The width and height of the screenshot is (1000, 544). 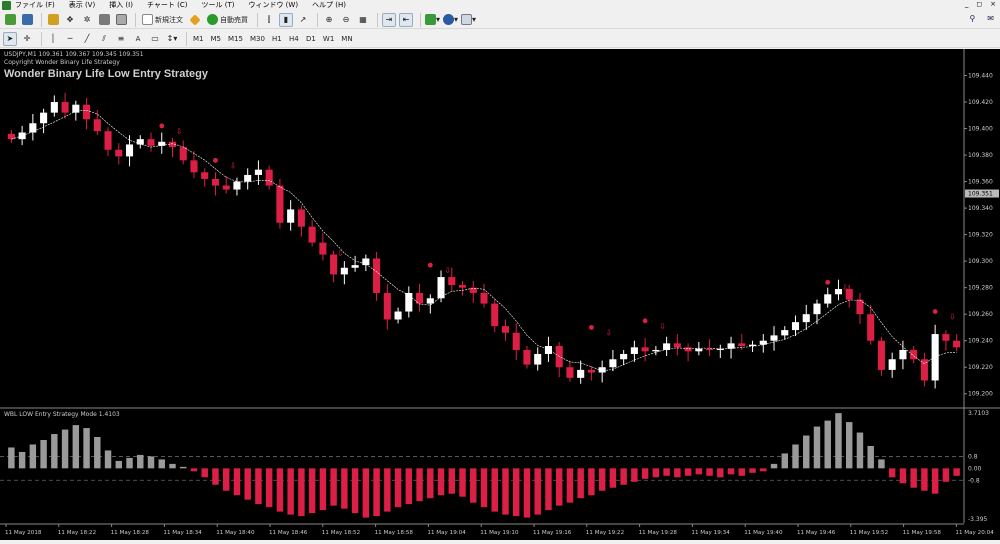 I want to click on zoom-in-button: ⊕, so click(x=329, y=20).